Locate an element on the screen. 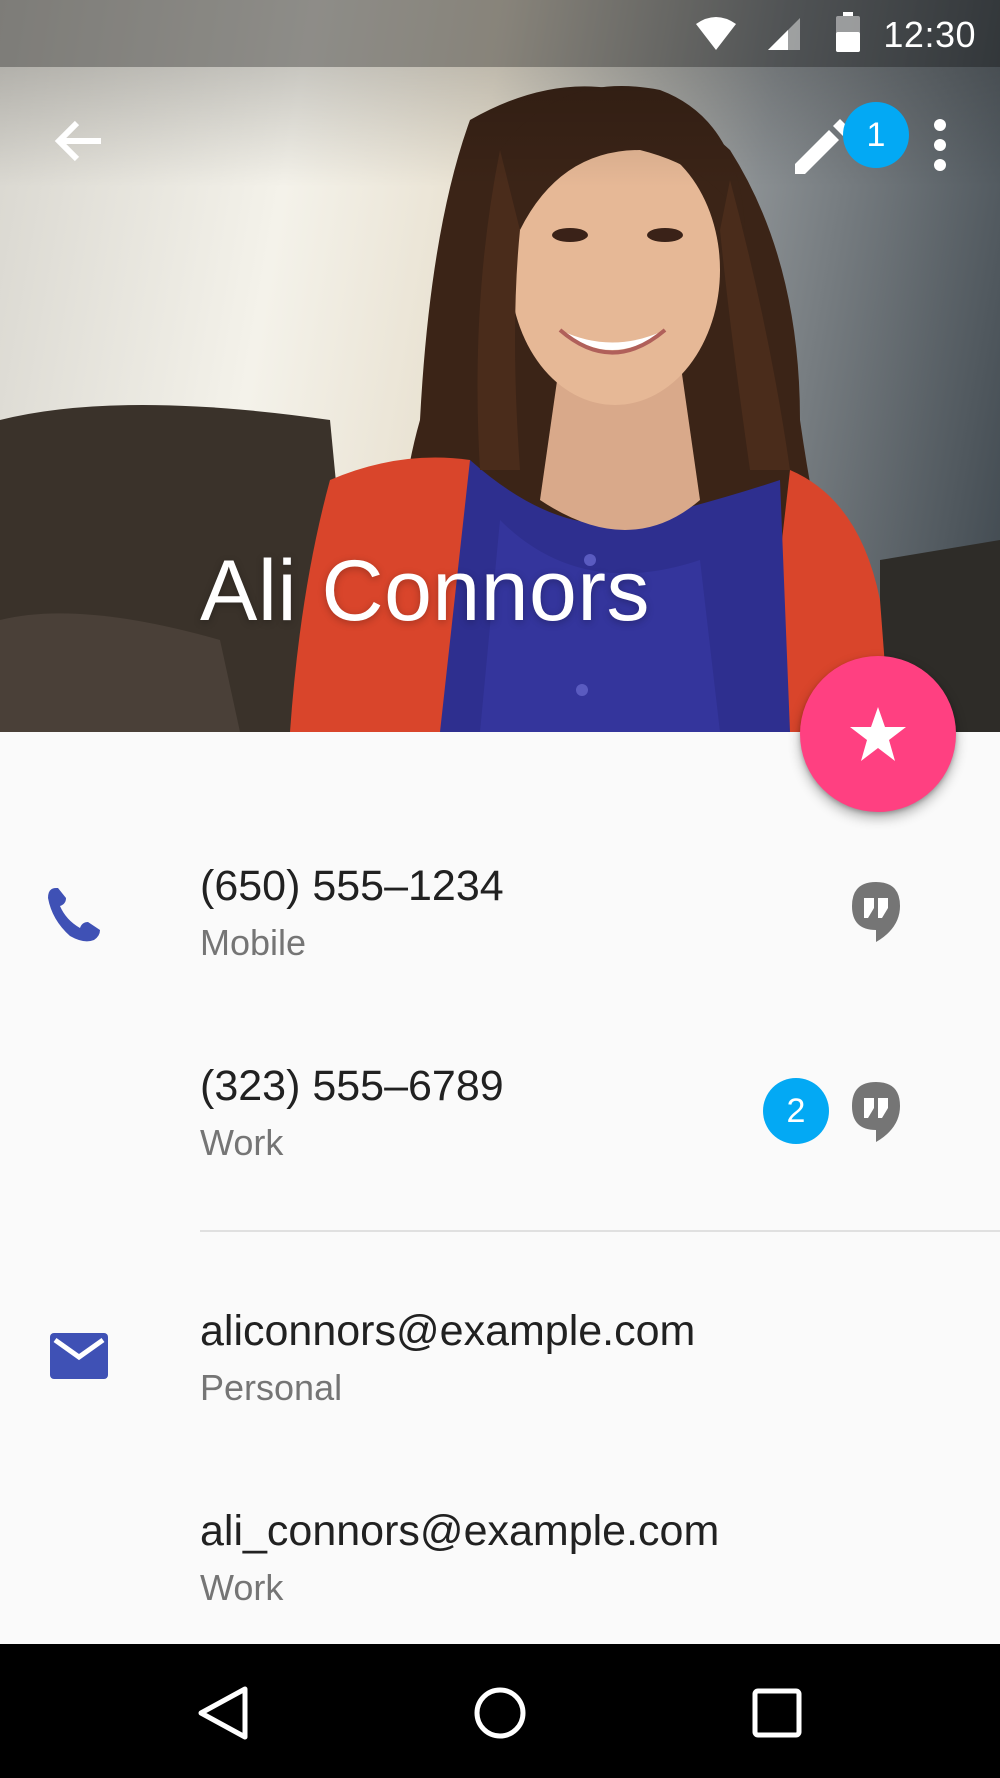 This screenshot has height=1778, width=1000. section-divider is located at coordinates (600, 1231).